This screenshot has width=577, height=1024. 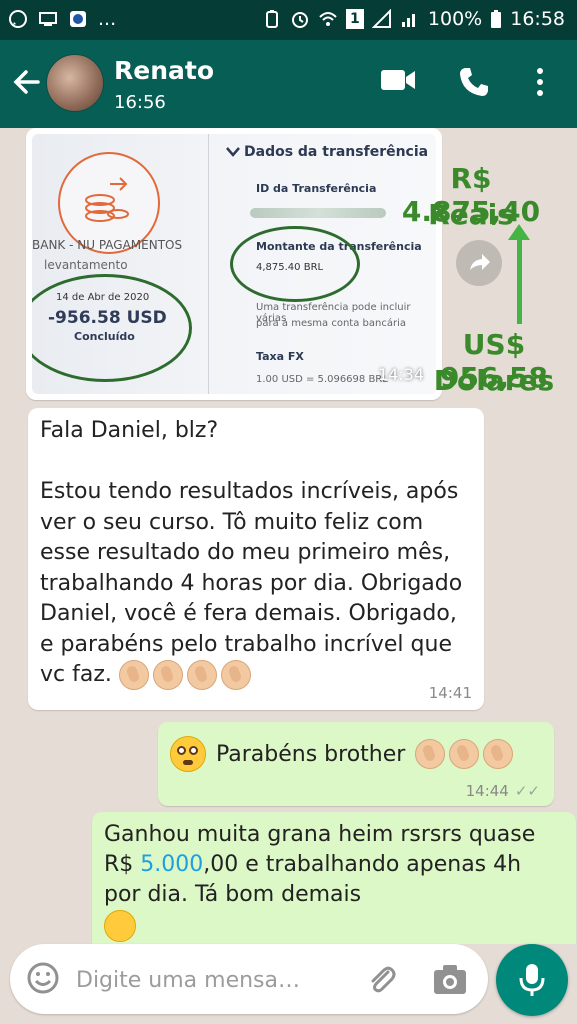 What do you see at coordinates (322, 379) in the screenshot?
I see `fx-value: 1.00 USD = 5.096698 BRL` at bounding box center [322, 379].